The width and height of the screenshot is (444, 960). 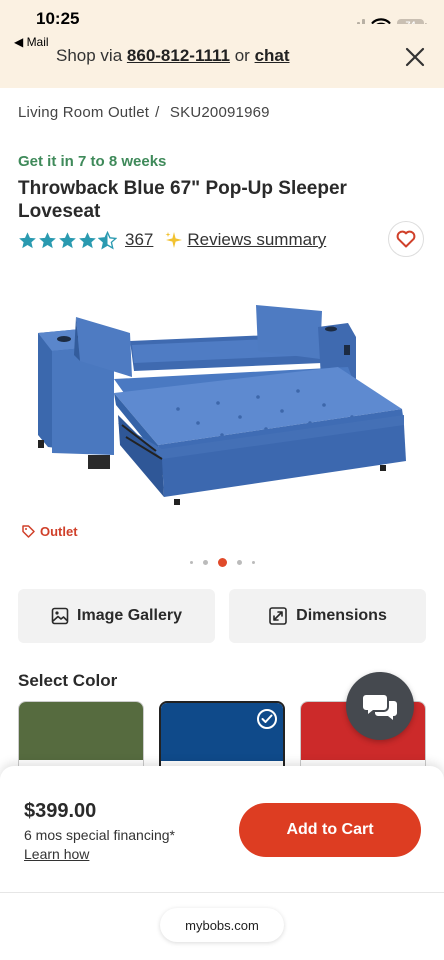 I want to click on chat-bubbles-icon, so click(x=380, y=707).